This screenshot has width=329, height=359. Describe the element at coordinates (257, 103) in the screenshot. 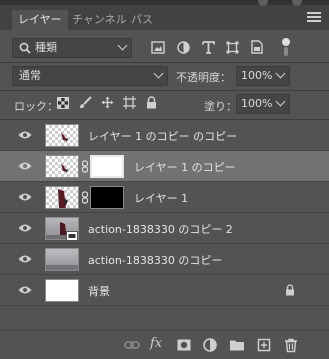

I see `fill-value: 100%` at that location.